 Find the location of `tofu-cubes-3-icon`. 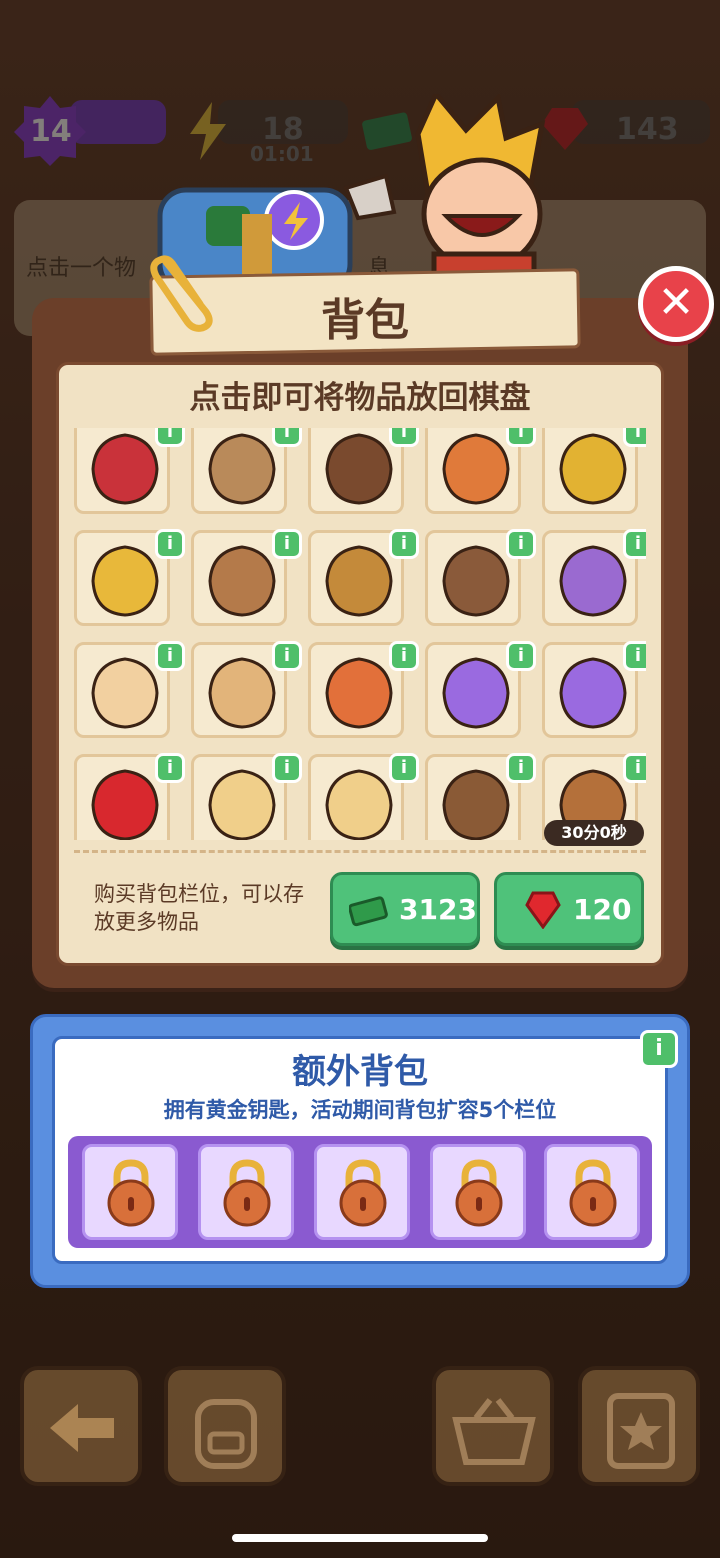

tofu-cubes-3-icon is located at coordinates (359, 804).